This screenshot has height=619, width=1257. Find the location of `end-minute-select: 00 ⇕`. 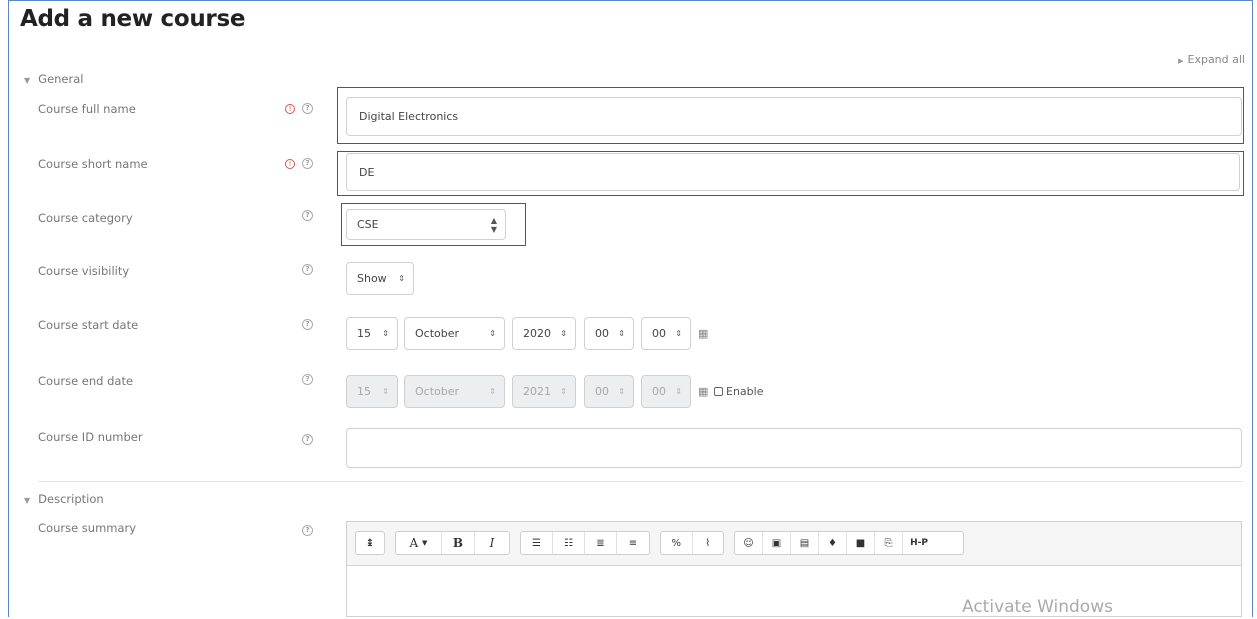

end-minute-select: 00 ⇕ is located at coordinates (666, 391).